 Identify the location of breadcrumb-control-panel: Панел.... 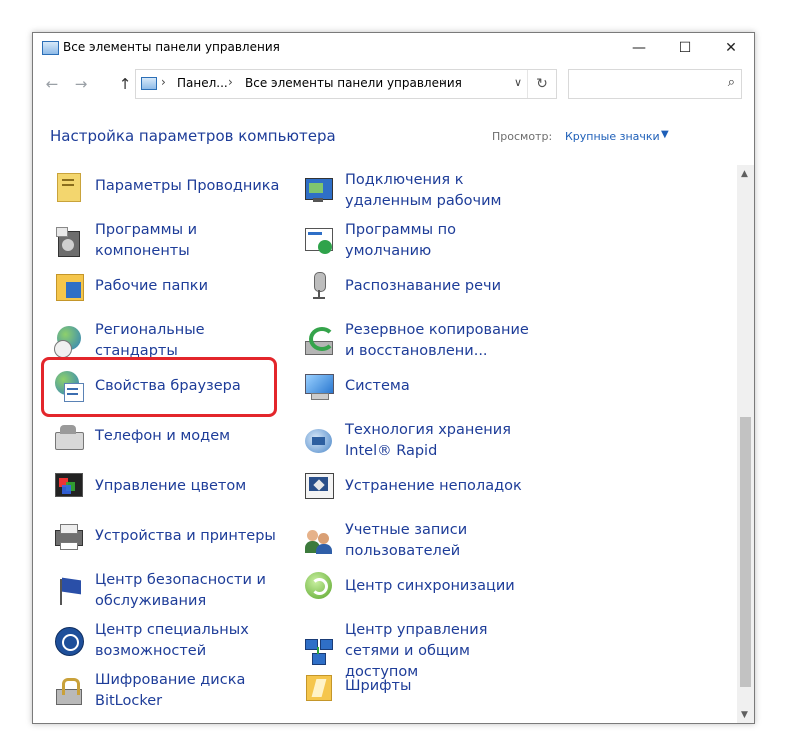
(202, 83).